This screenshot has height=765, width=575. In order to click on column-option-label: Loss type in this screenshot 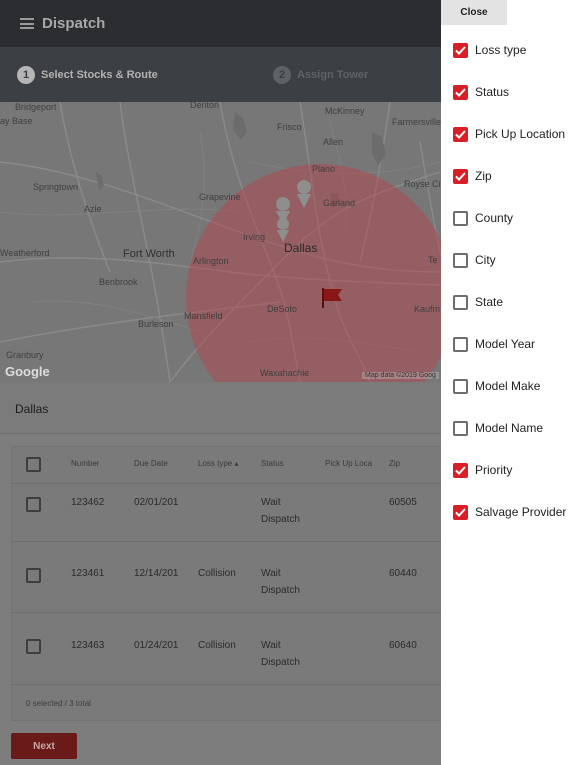, I will do `click(501, 50)`.